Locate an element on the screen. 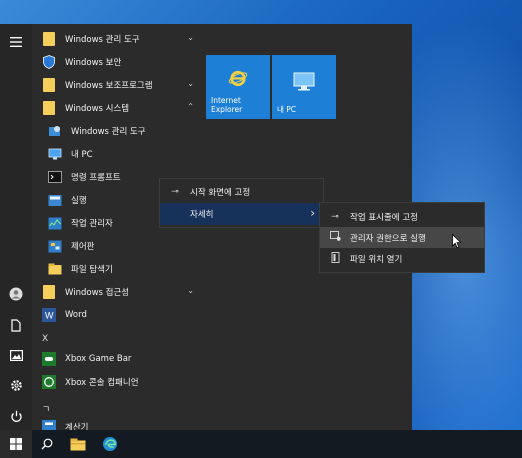  app-label: 제어판 is located at coordinates (83, 247).